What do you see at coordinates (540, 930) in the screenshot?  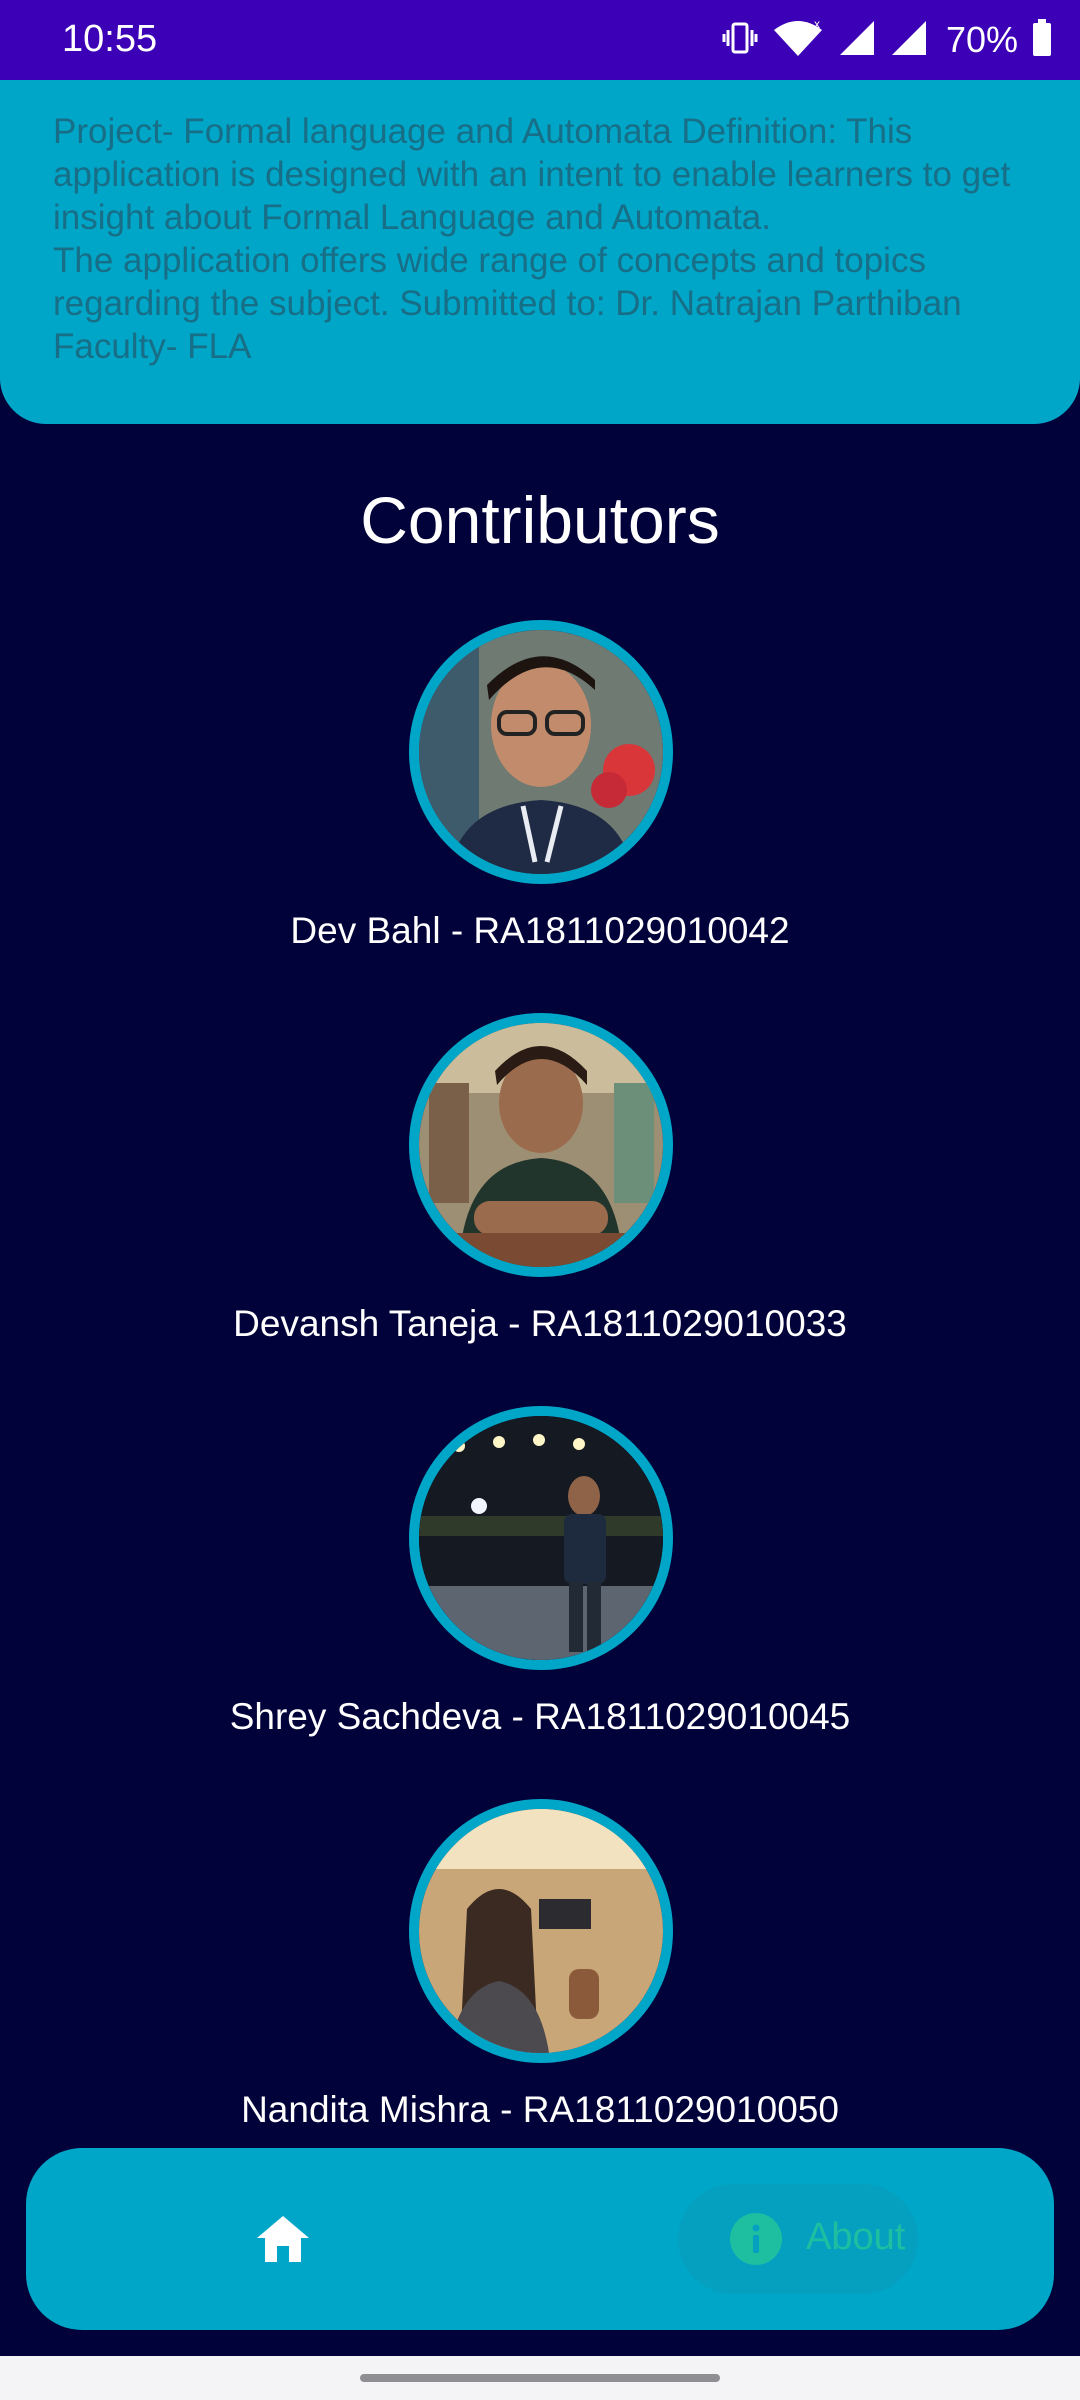 I see `contributor-name: Dev Bahl - RA1811029010042` at bounding box center [540, 930].